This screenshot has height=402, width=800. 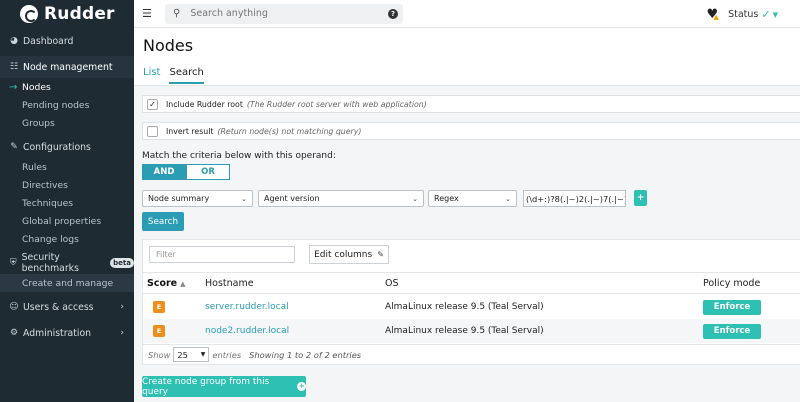 I want to click on sidebar-item-label: Rules, so click(x=34, y=167).